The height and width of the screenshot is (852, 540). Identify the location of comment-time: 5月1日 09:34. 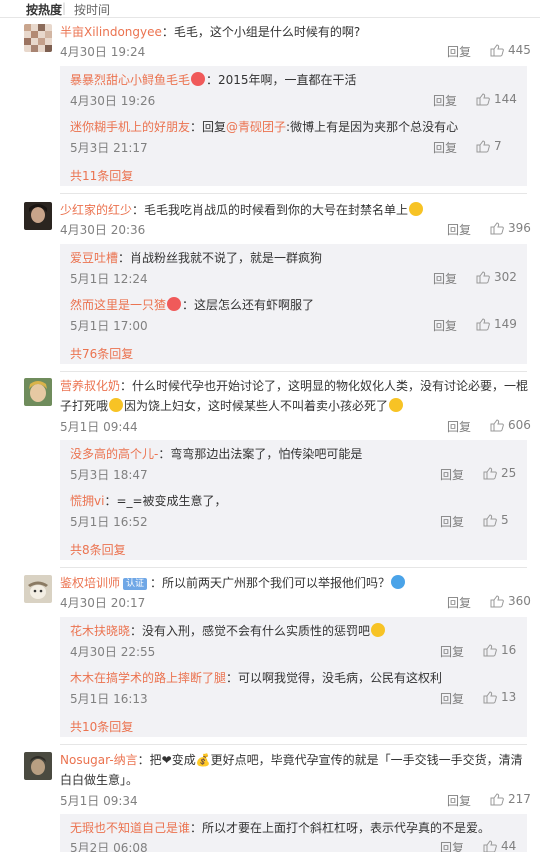
(99, 801).